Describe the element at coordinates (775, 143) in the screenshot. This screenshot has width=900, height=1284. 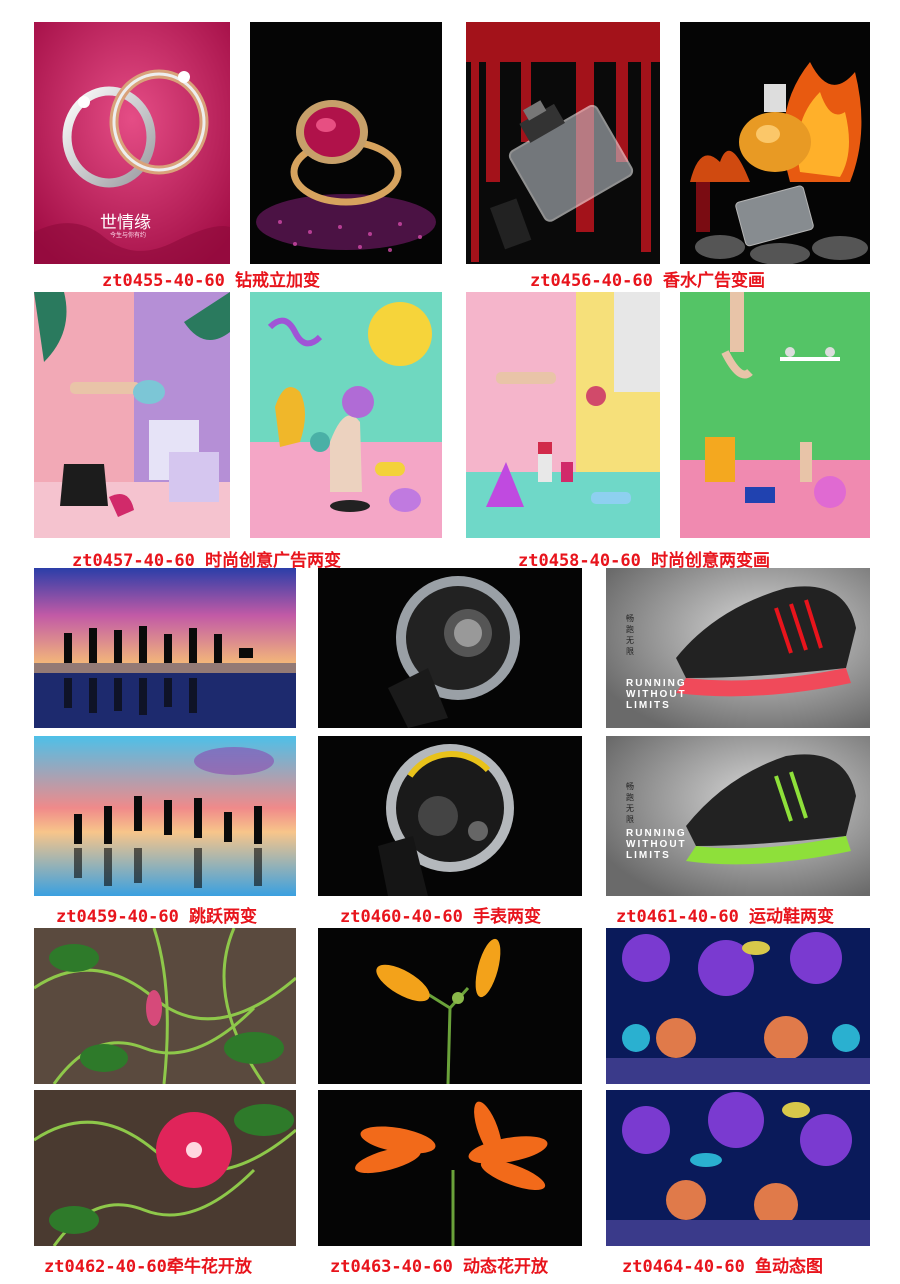
I see `perfume-fire-image` at that location.